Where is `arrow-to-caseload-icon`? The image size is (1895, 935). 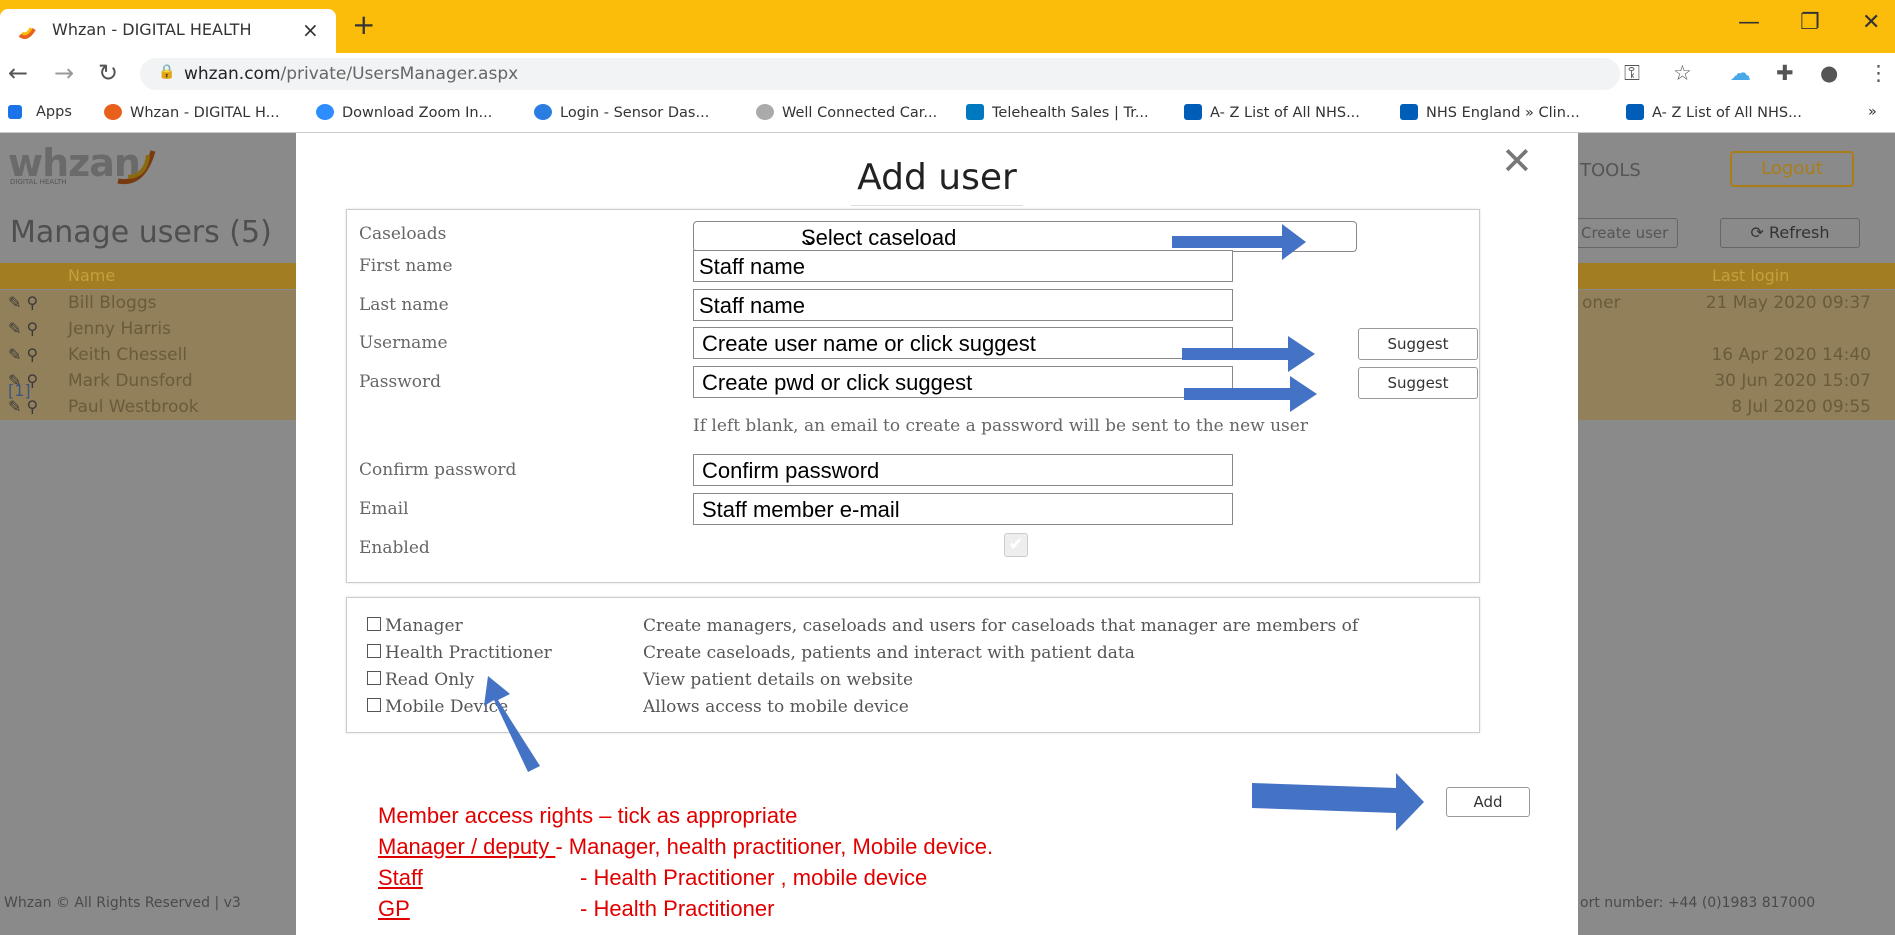
arrow-to-caseload-icon is located at coordinates (1239, 242).